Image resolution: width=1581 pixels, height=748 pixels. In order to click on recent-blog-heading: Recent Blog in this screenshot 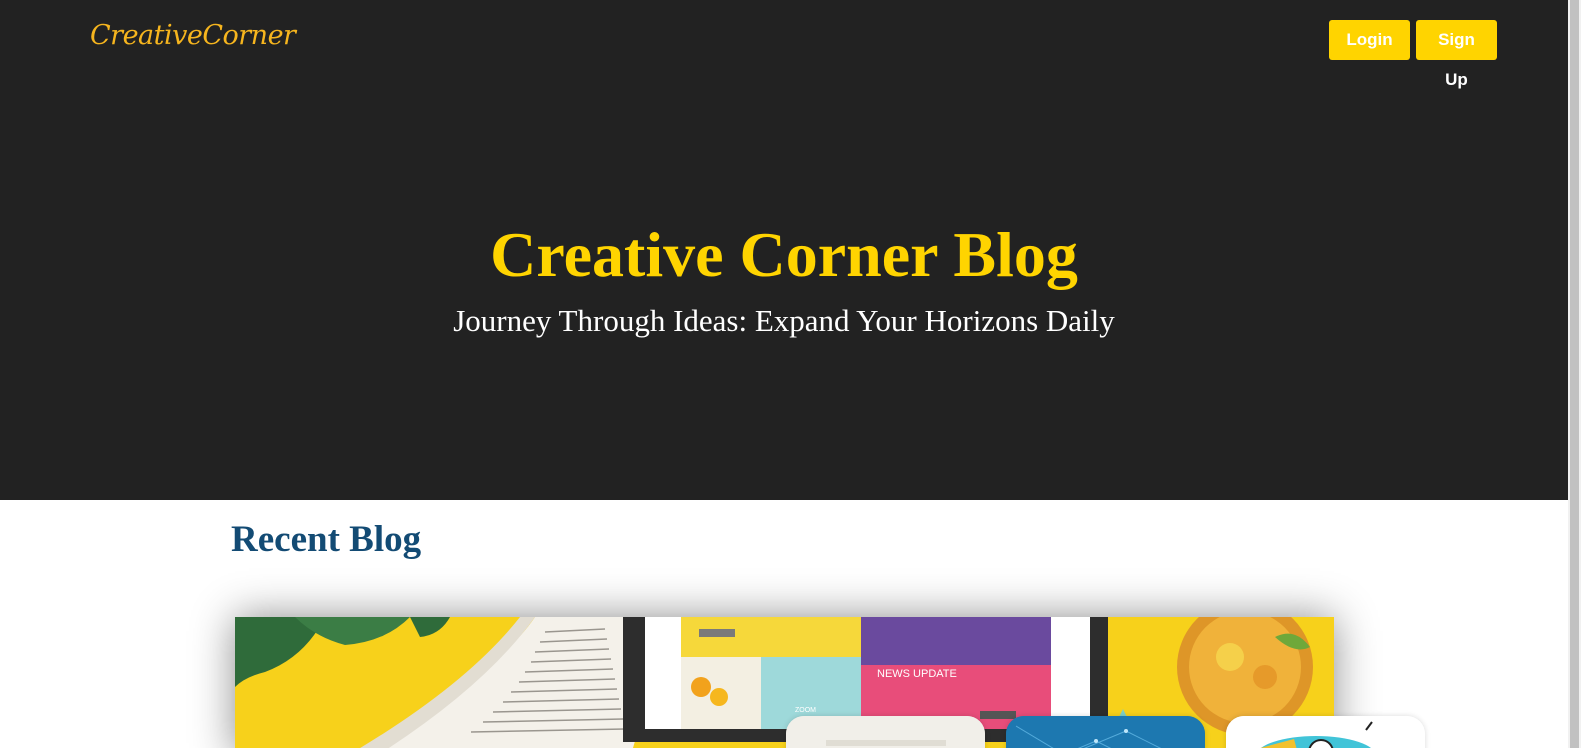, I will do `click(326, 539)`.